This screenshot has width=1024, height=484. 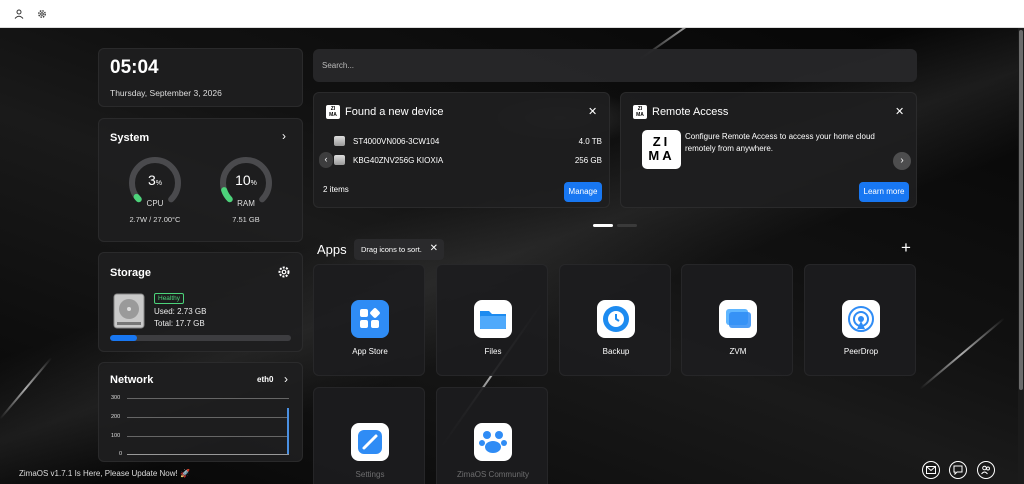 What do you see at coordinates (588, 160) in the screenshot?
I see `device-size: 256 GB` at bounding box center [588, 160].